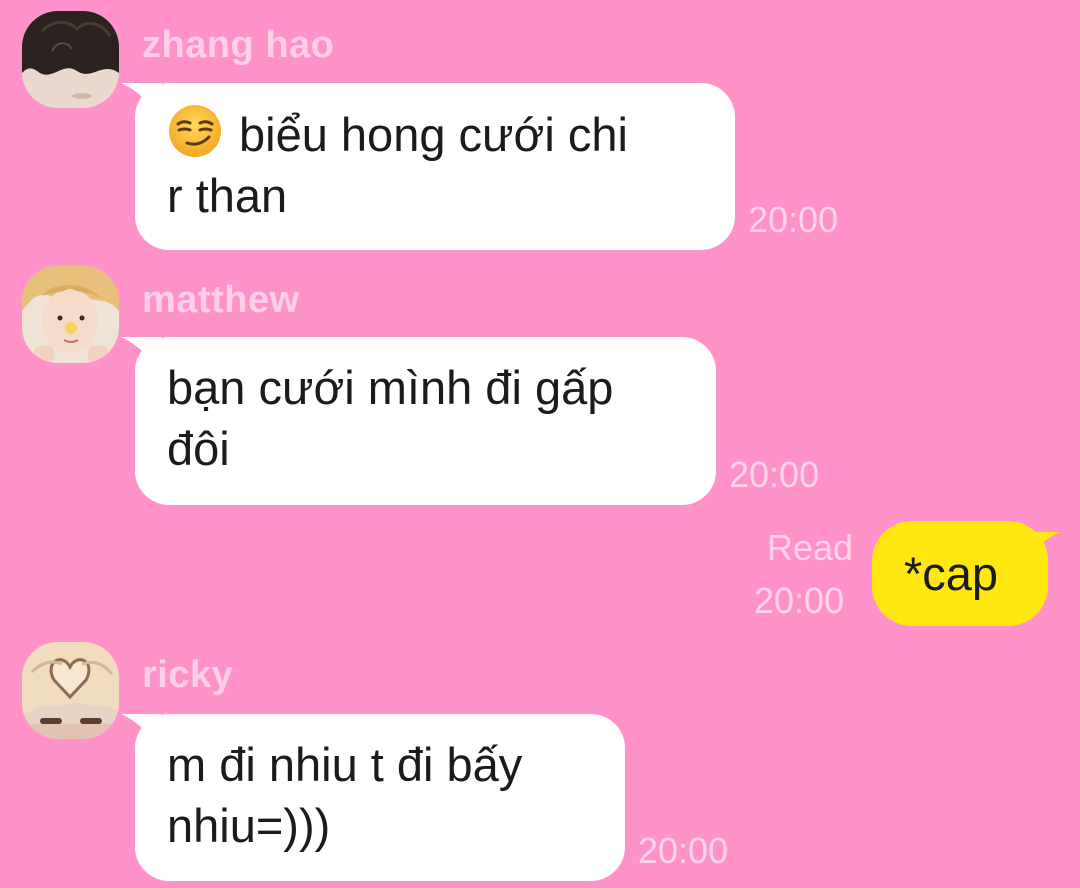 The height and width of the screenshot is (888, 1080). What do you see at coordinates (195, 131) in the screenshot?
I see `smirking-face-icon` at bounding box center [195, 131].